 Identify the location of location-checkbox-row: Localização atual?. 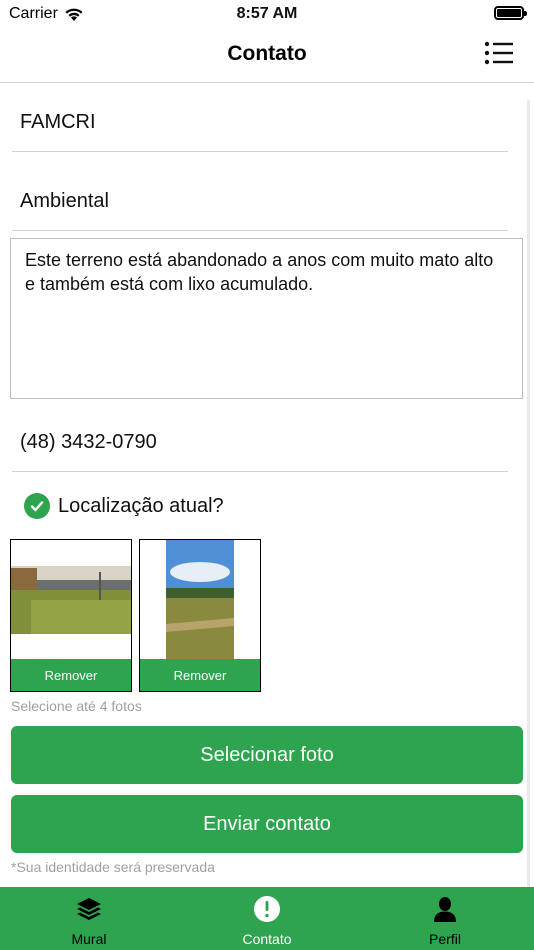
(124, 506).